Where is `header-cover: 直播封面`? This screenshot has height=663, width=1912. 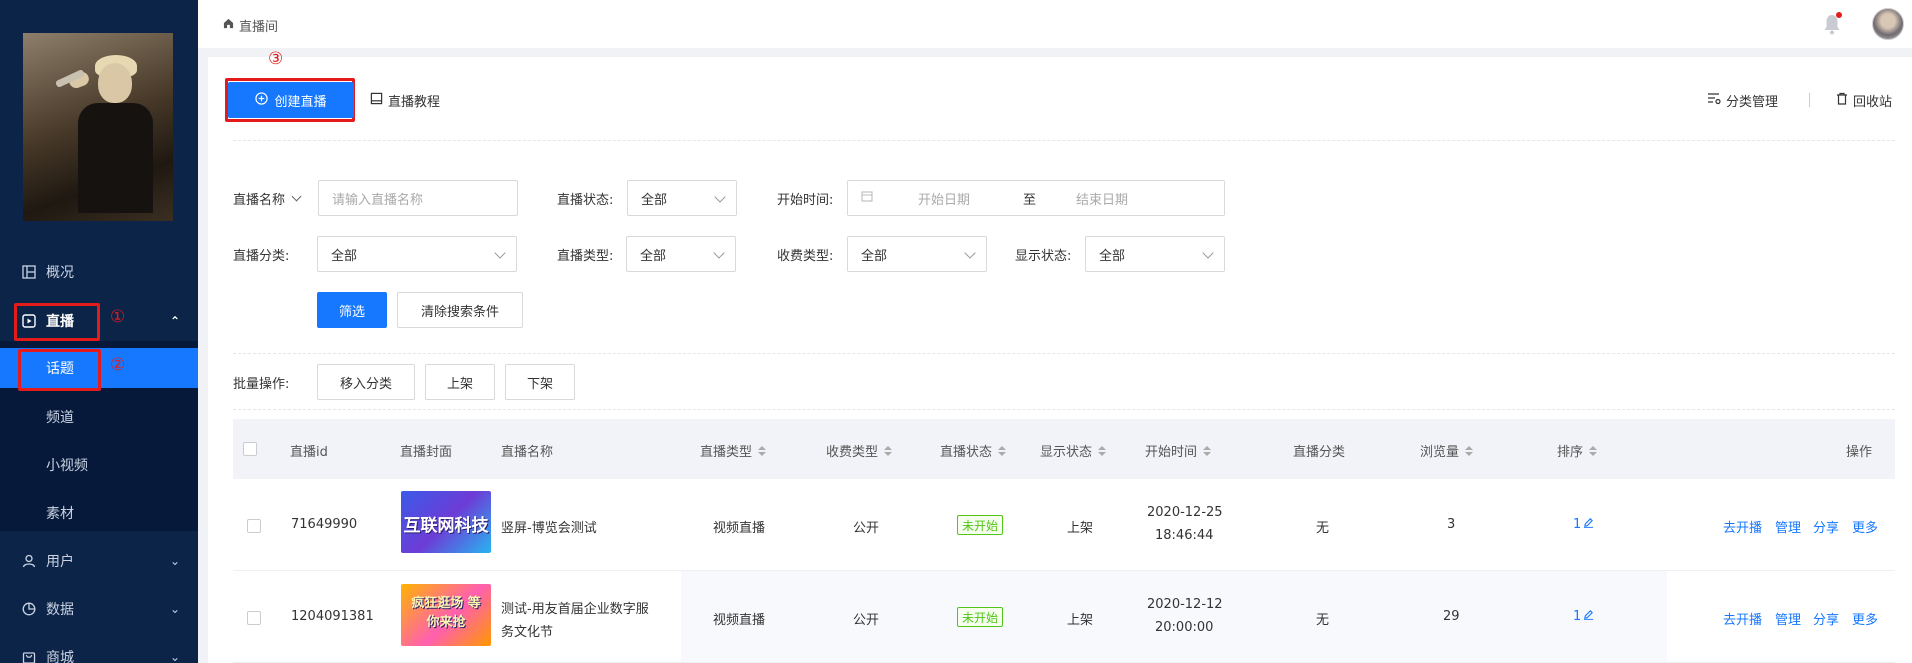
header-cover: 直播封面 is located at coordinates (426, 450).